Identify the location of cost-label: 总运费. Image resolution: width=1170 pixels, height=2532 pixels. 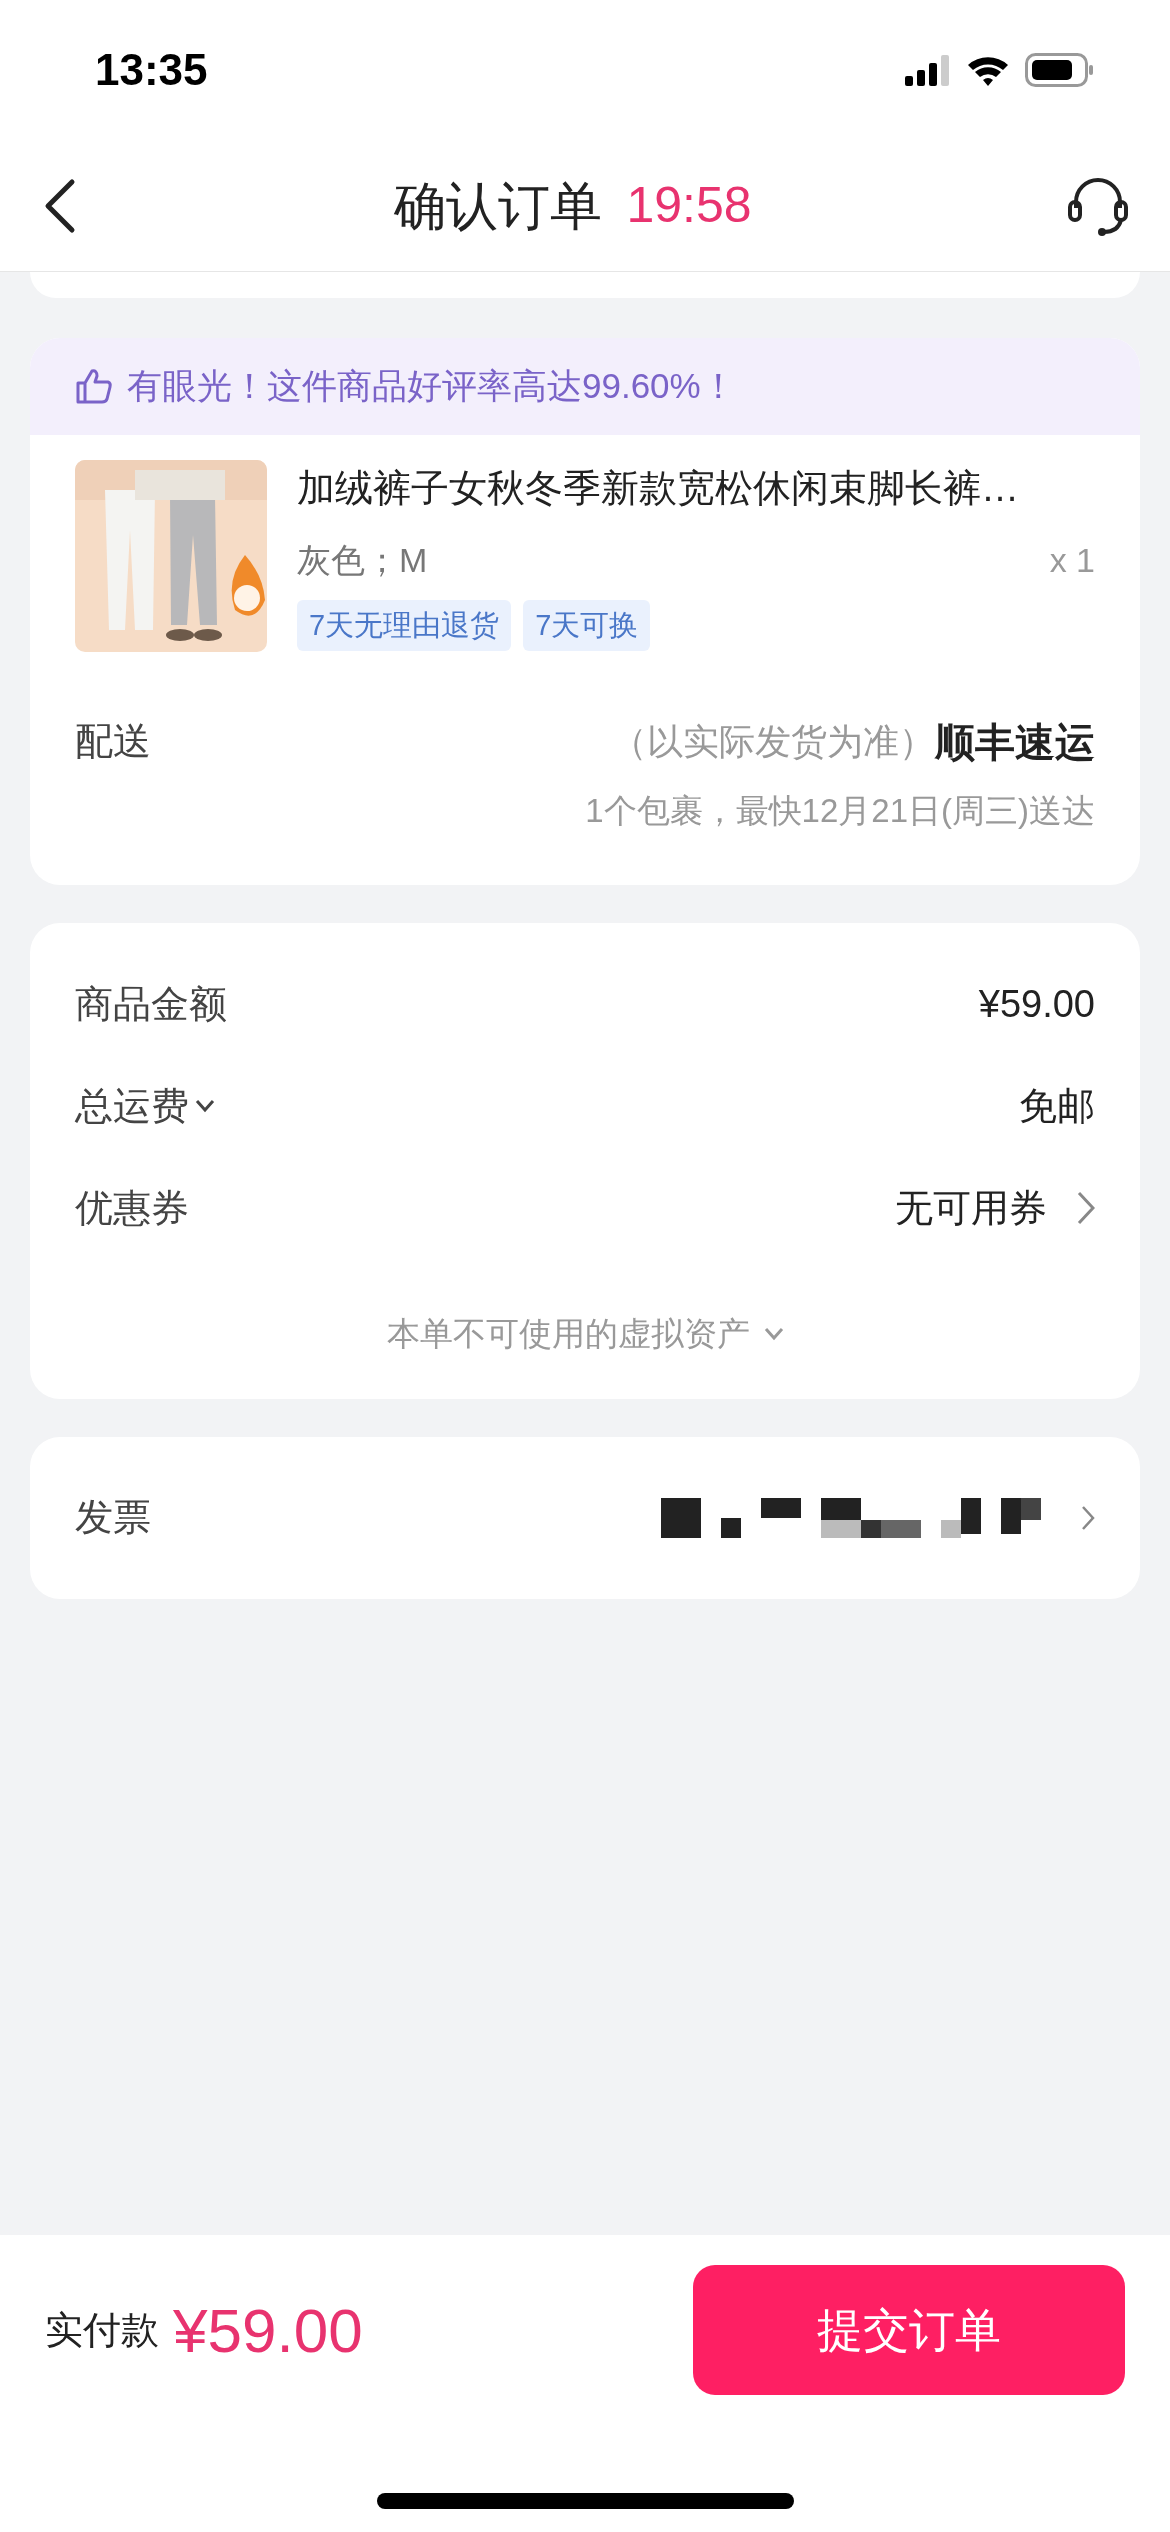
(132, 1106).